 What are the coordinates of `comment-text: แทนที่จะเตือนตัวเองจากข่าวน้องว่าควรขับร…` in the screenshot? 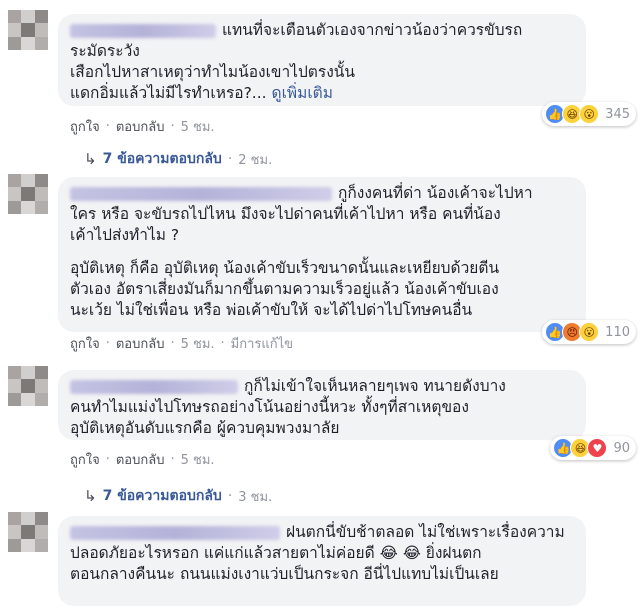 It's located at (296, 61).